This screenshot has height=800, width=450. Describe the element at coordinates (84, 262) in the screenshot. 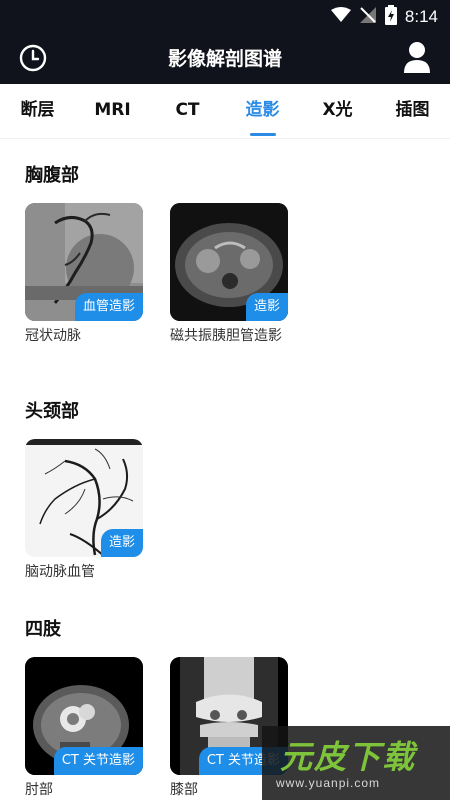

I see `thumbnail-image: 血管造影` at that location.